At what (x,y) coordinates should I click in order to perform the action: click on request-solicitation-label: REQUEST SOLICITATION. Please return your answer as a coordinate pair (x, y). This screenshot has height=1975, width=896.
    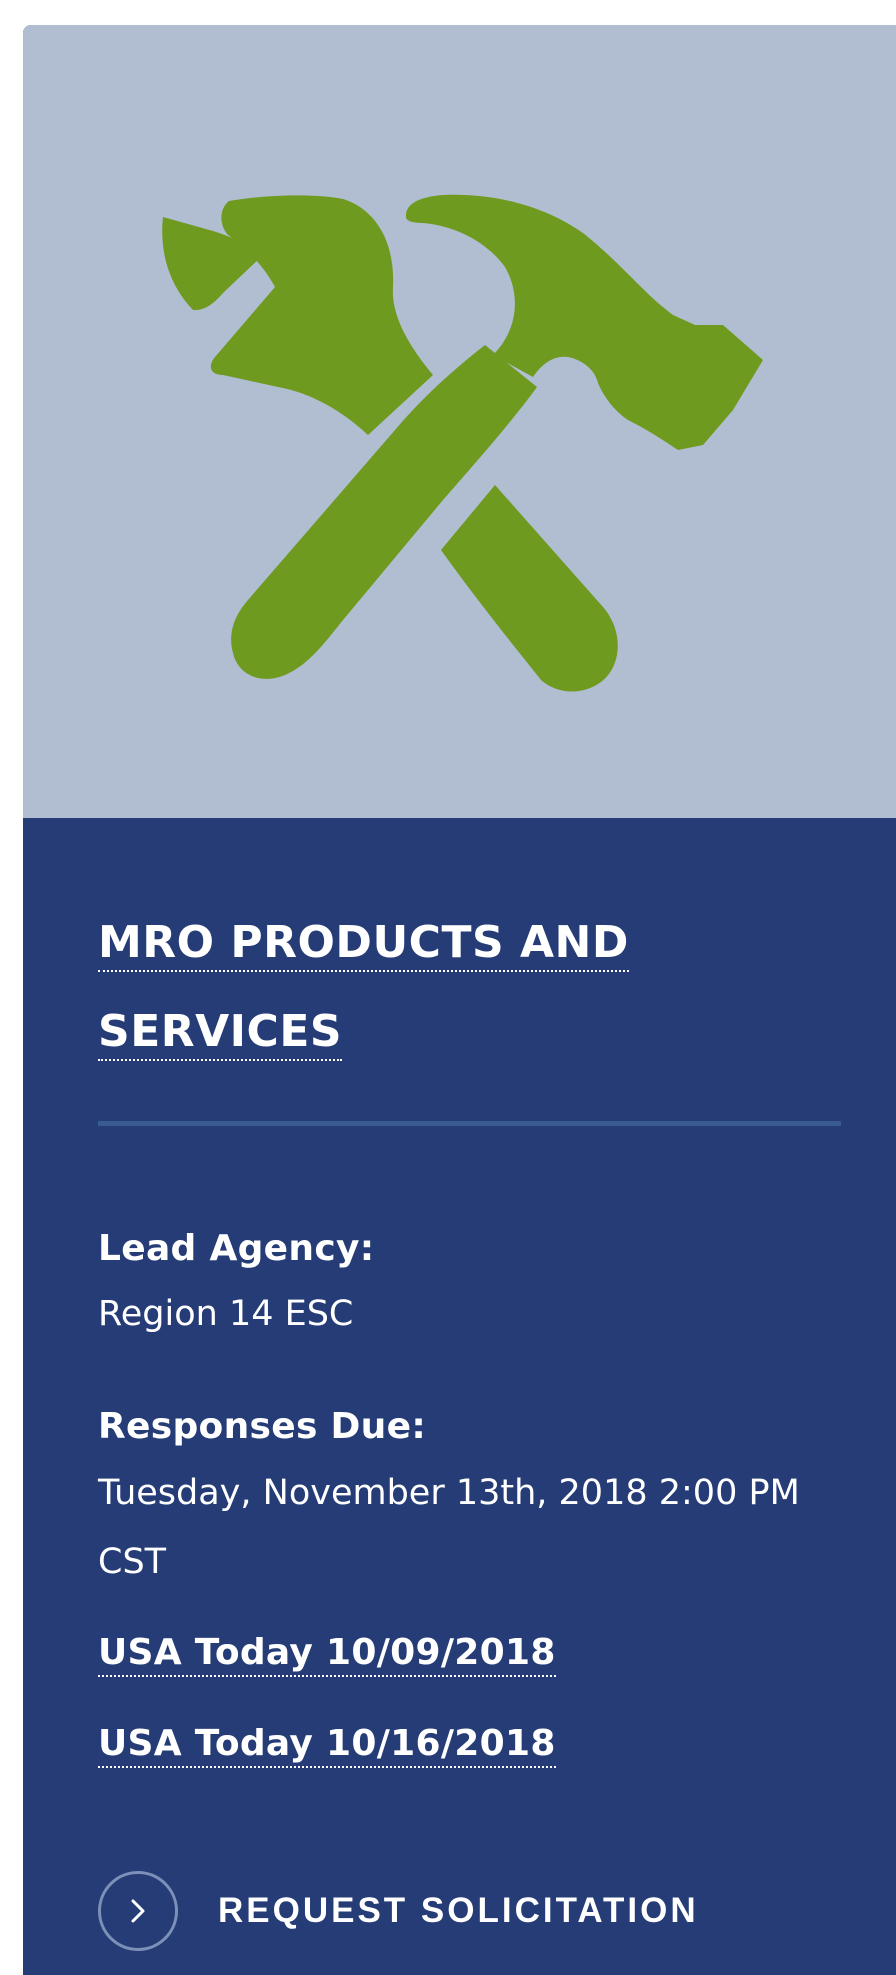
    Looking at the image, I should click on (458, 1910).